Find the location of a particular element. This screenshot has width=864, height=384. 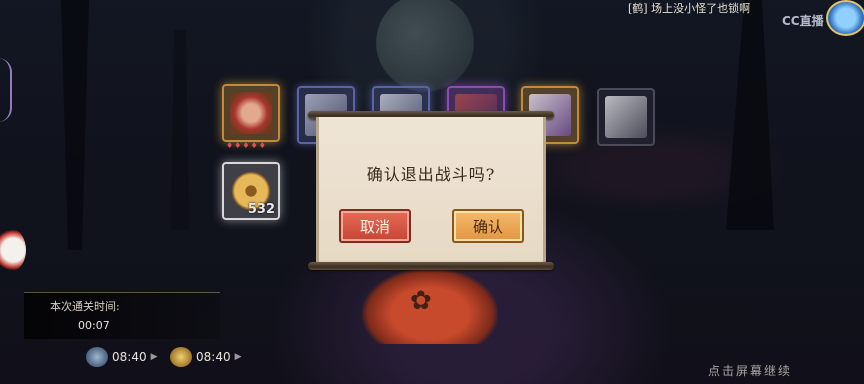

exit-battle-dialog: 确认退出战斗吗? 取消 确认 is located at coordinates (431, 190).